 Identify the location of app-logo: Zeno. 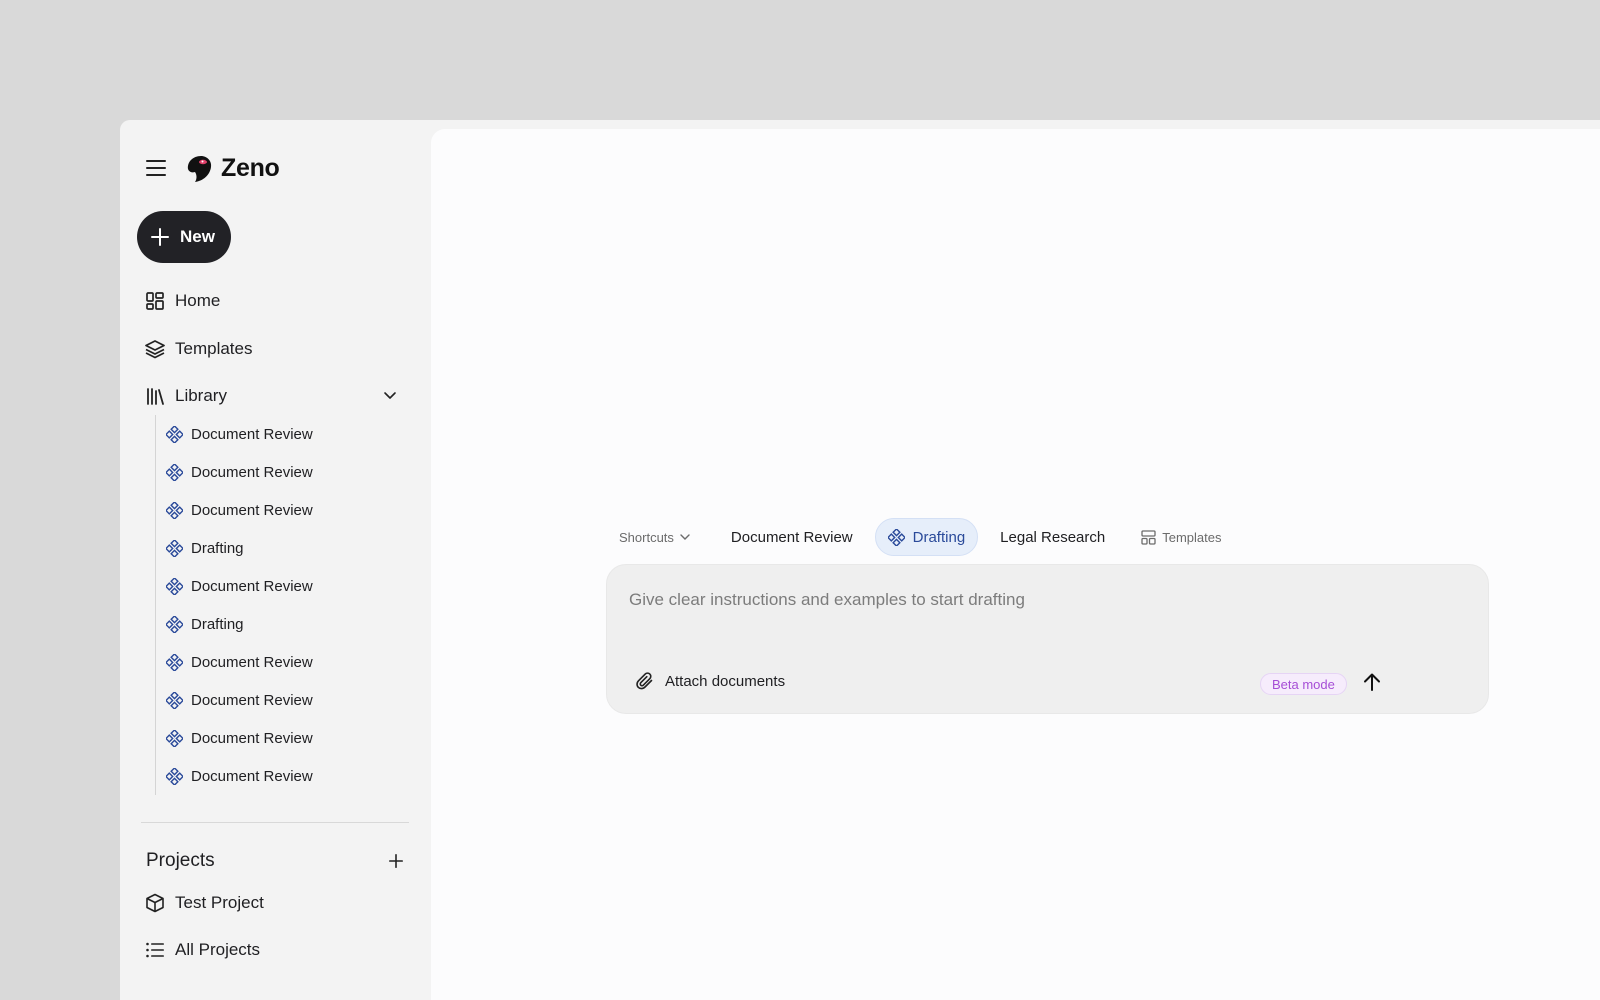
(232, 168).